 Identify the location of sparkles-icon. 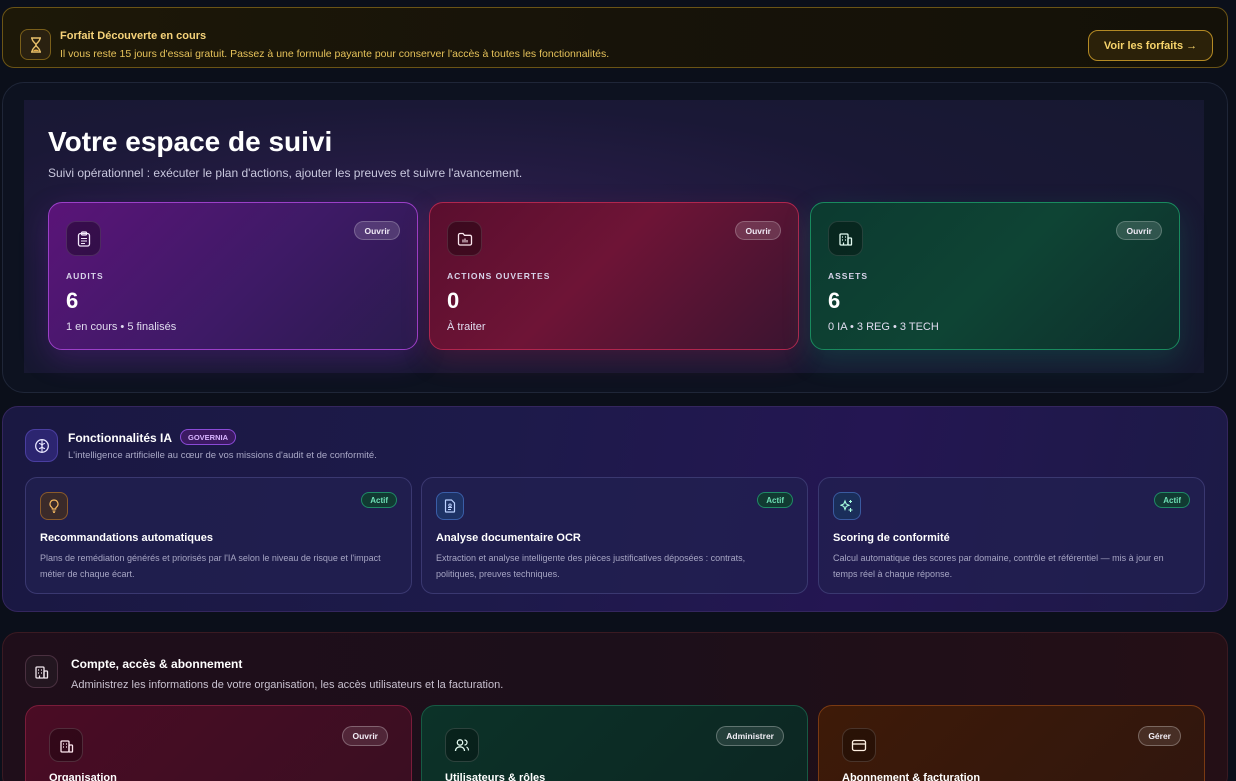
(847, 506).